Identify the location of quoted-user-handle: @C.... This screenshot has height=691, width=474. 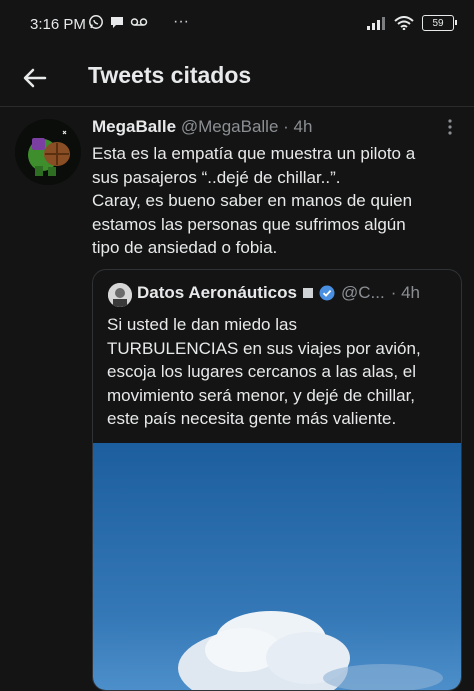
(362, 292).